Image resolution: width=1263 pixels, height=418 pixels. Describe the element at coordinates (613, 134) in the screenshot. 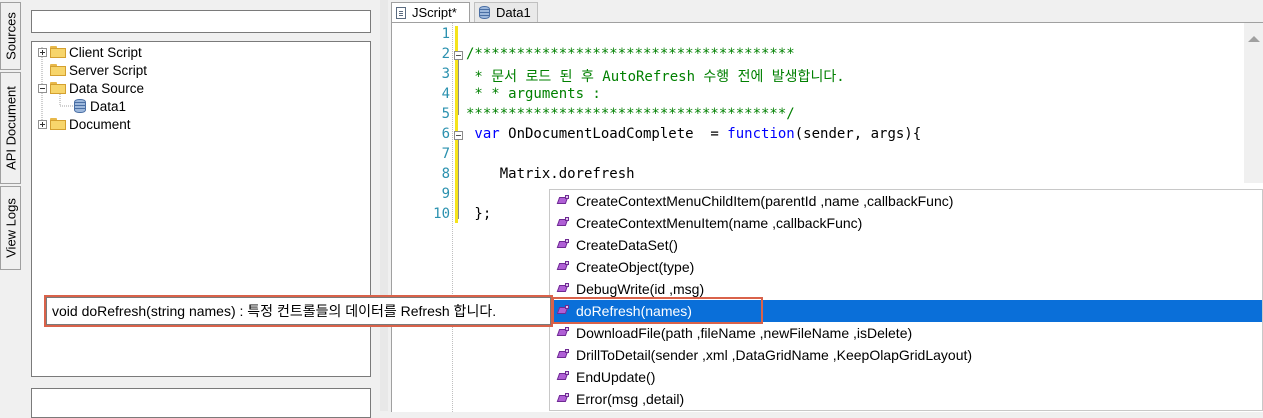

I see `code-token: OnDocumentLoadComplete =` at that location.